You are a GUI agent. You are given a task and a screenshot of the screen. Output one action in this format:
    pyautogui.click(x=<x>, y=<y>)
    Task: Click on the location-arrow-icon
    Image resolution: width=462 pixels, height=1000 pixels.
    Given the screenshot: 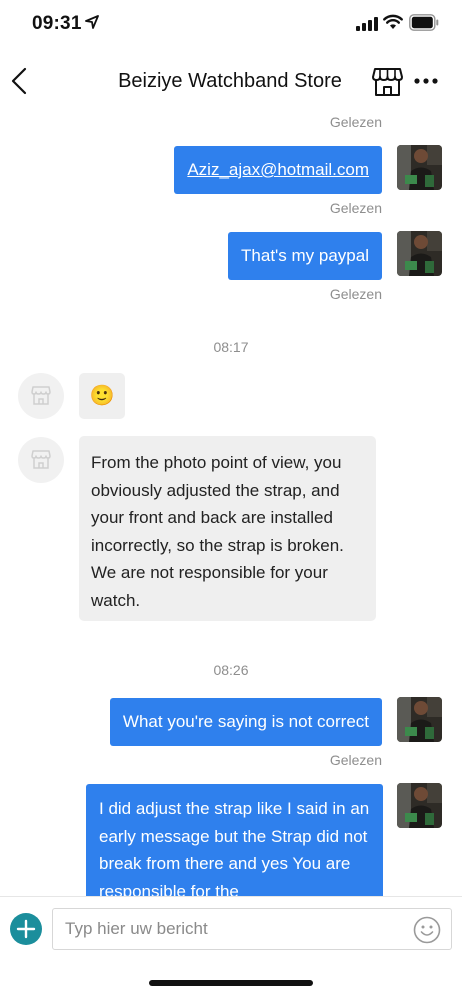 What is the action you would take?
    pyautogui.click(x=92, y=22)
    